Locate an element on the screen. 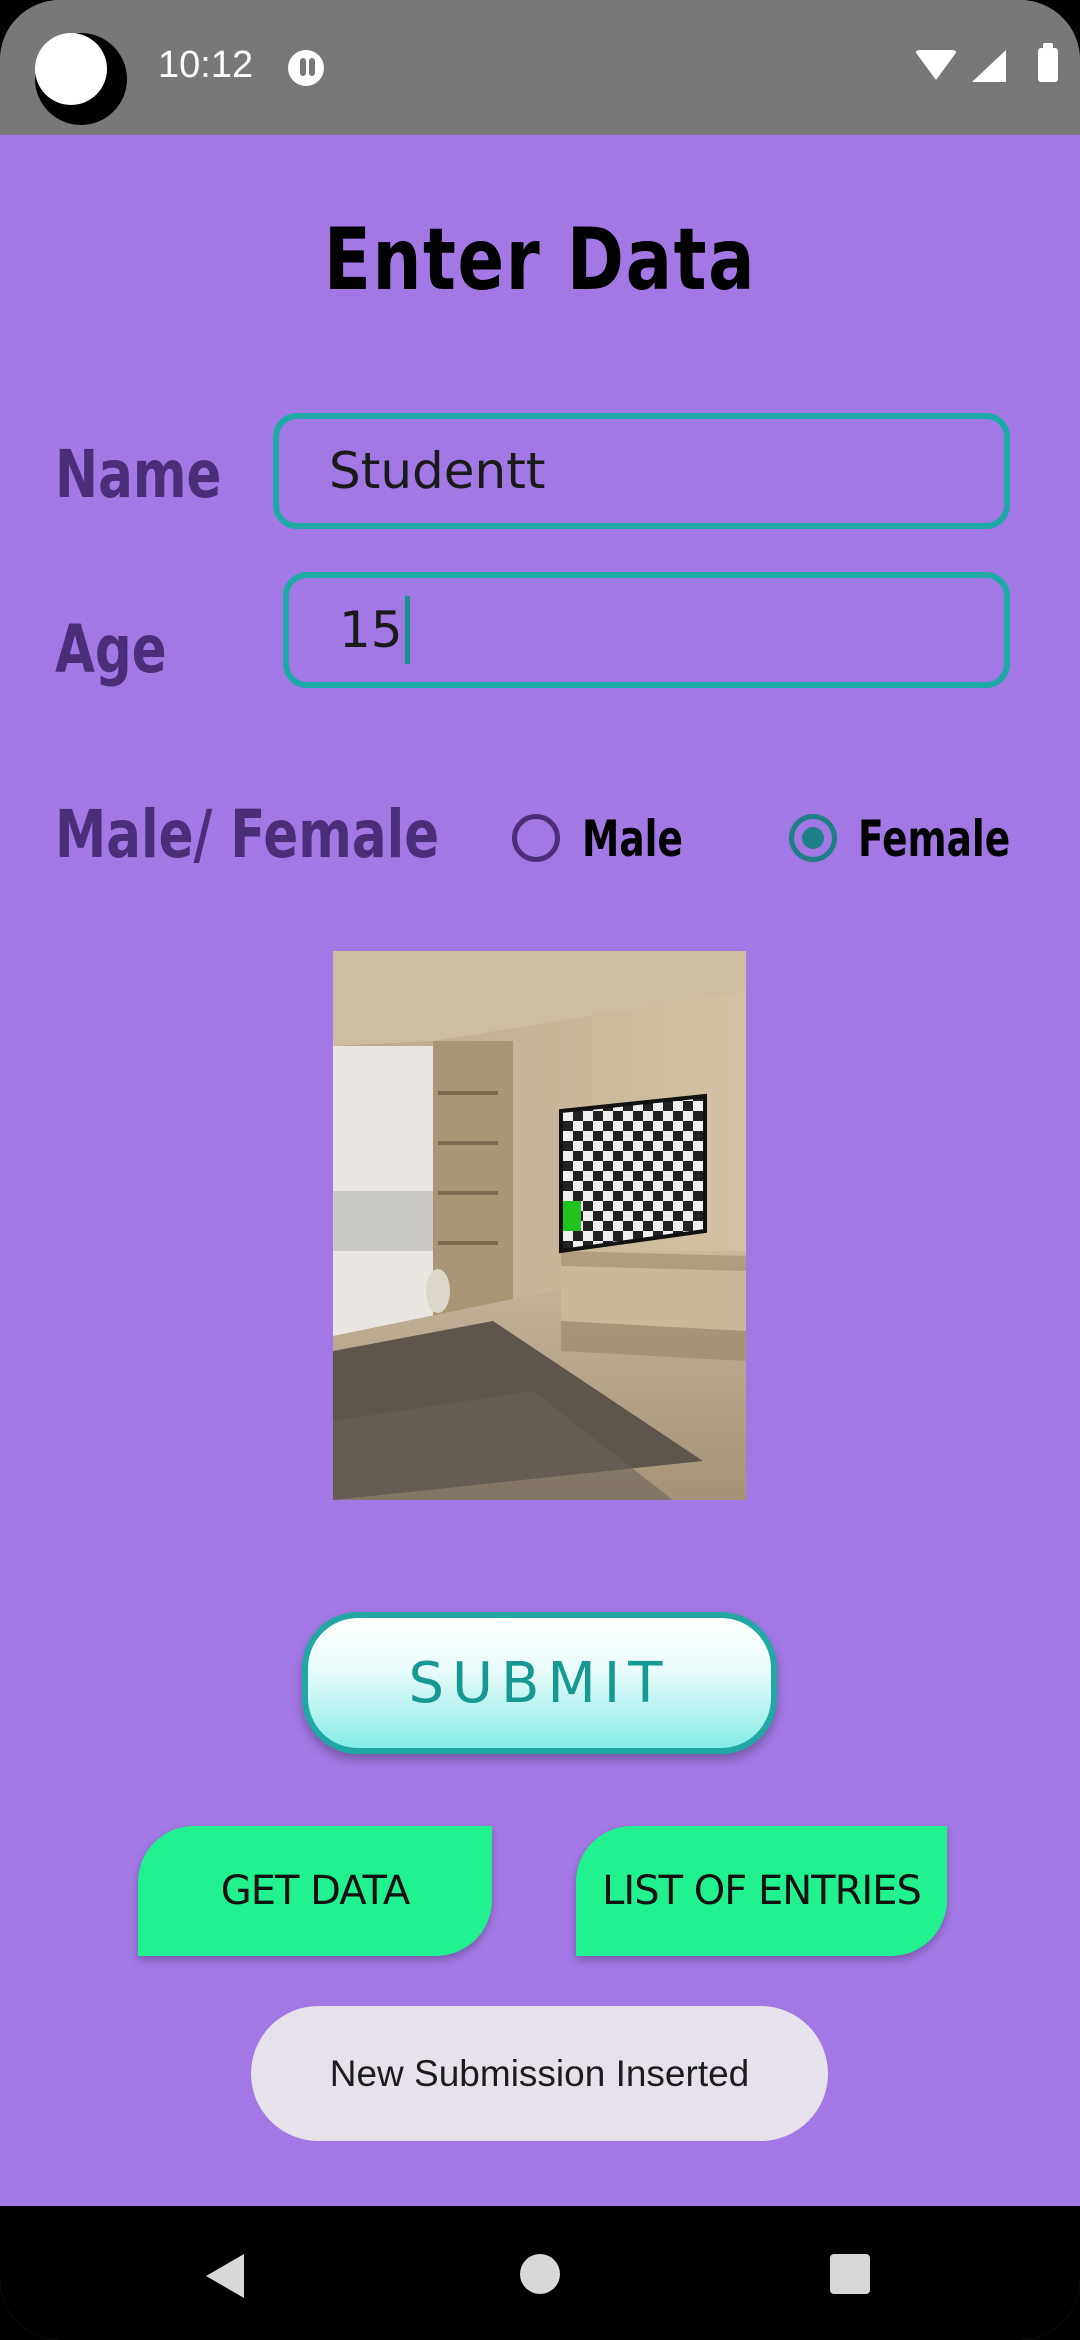  camera-cutout is located at coordinates (81, 79).